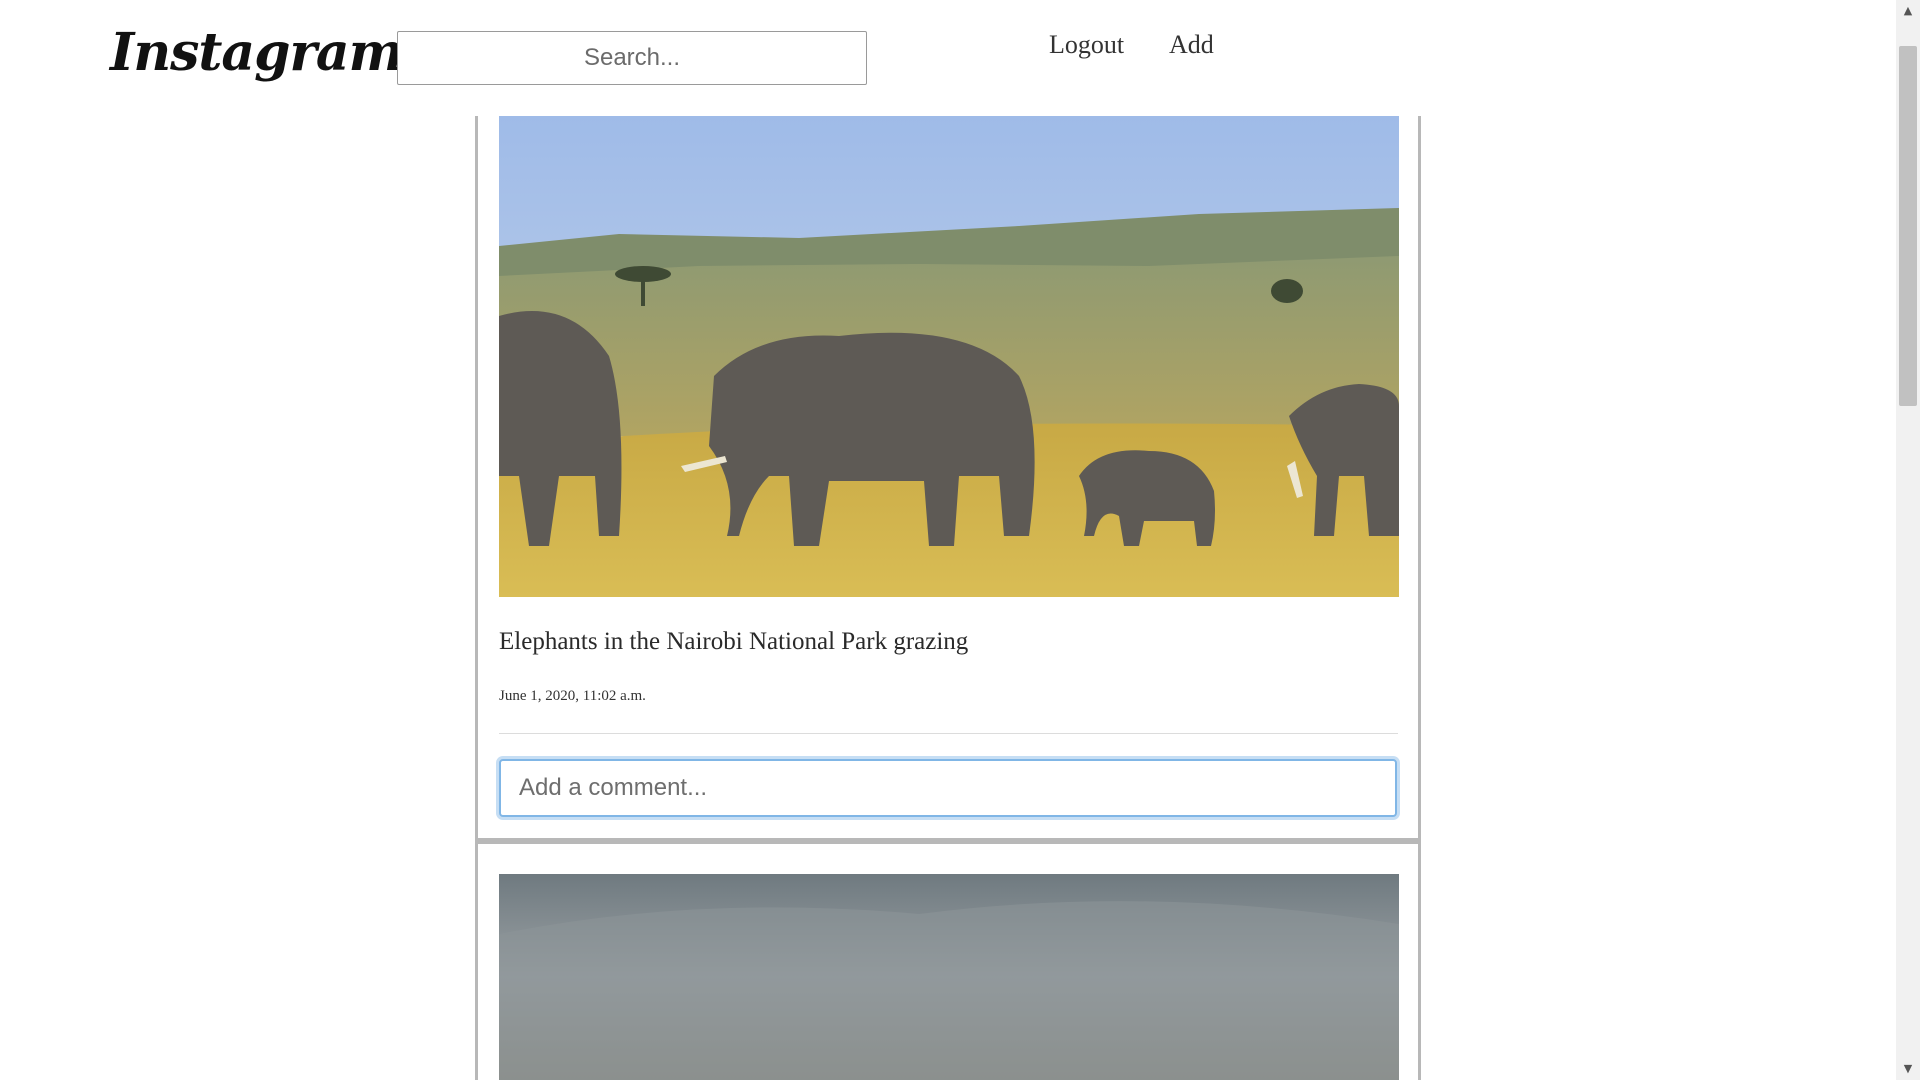  Describe the element at coordinates (632, 58) in the screenshot. I see `search-input` at that location.